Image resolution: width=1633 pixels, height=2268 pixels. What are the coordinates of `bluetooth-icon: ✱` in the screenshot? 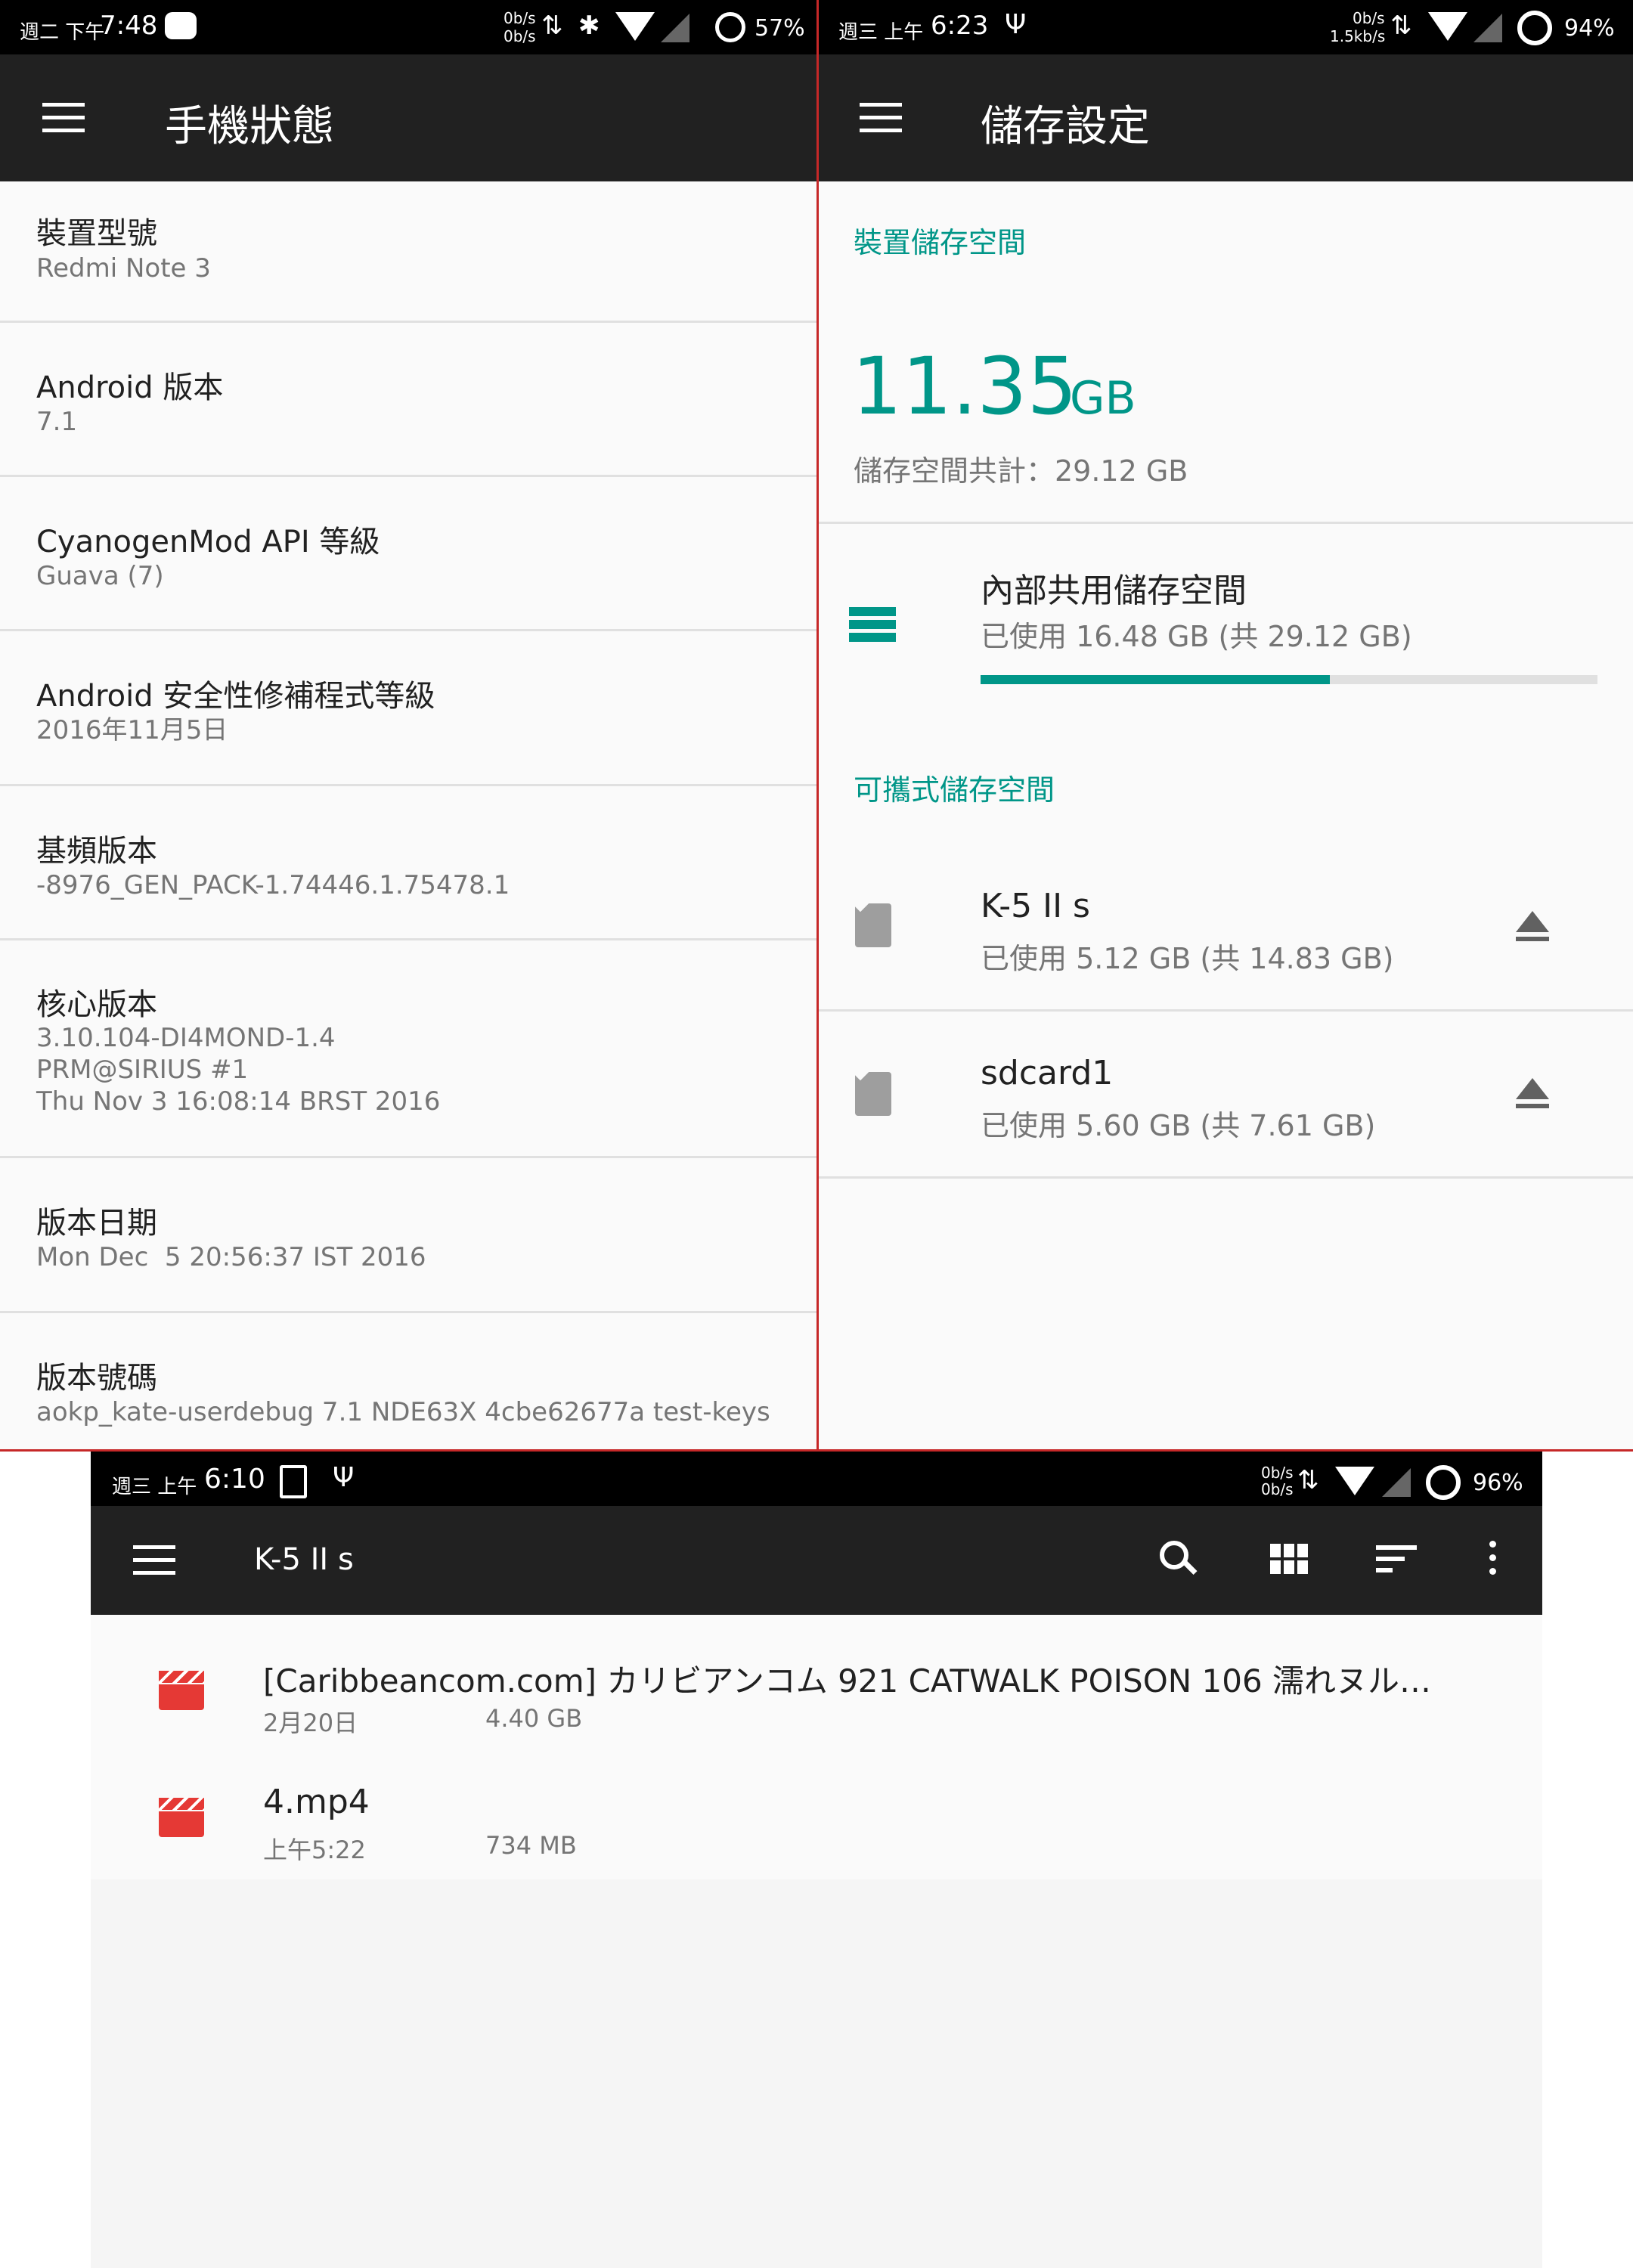 It's located at (589, 26).